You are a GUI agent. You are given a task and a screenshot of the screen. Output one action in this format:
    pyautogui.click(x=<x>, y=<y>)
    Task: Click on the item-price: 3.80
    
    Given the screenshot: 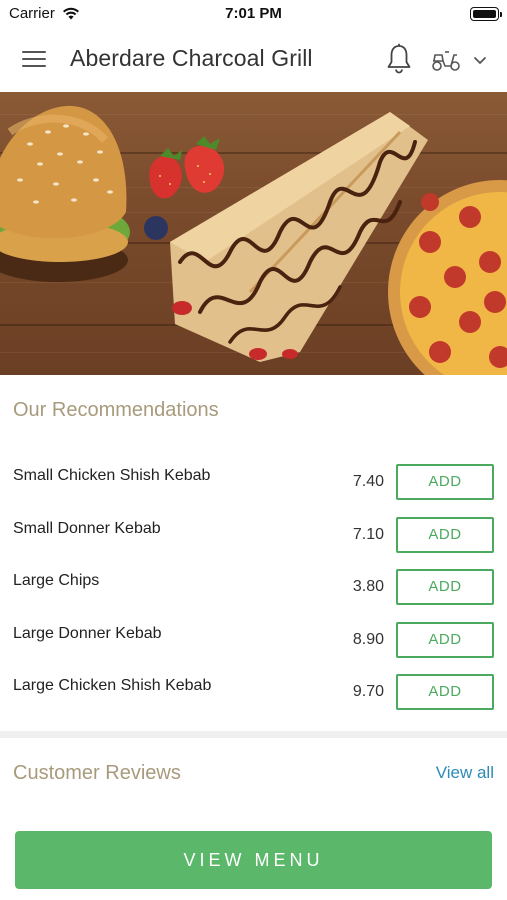 What is the action you would take?
    pyautogui.click(x=368, y=586)
    